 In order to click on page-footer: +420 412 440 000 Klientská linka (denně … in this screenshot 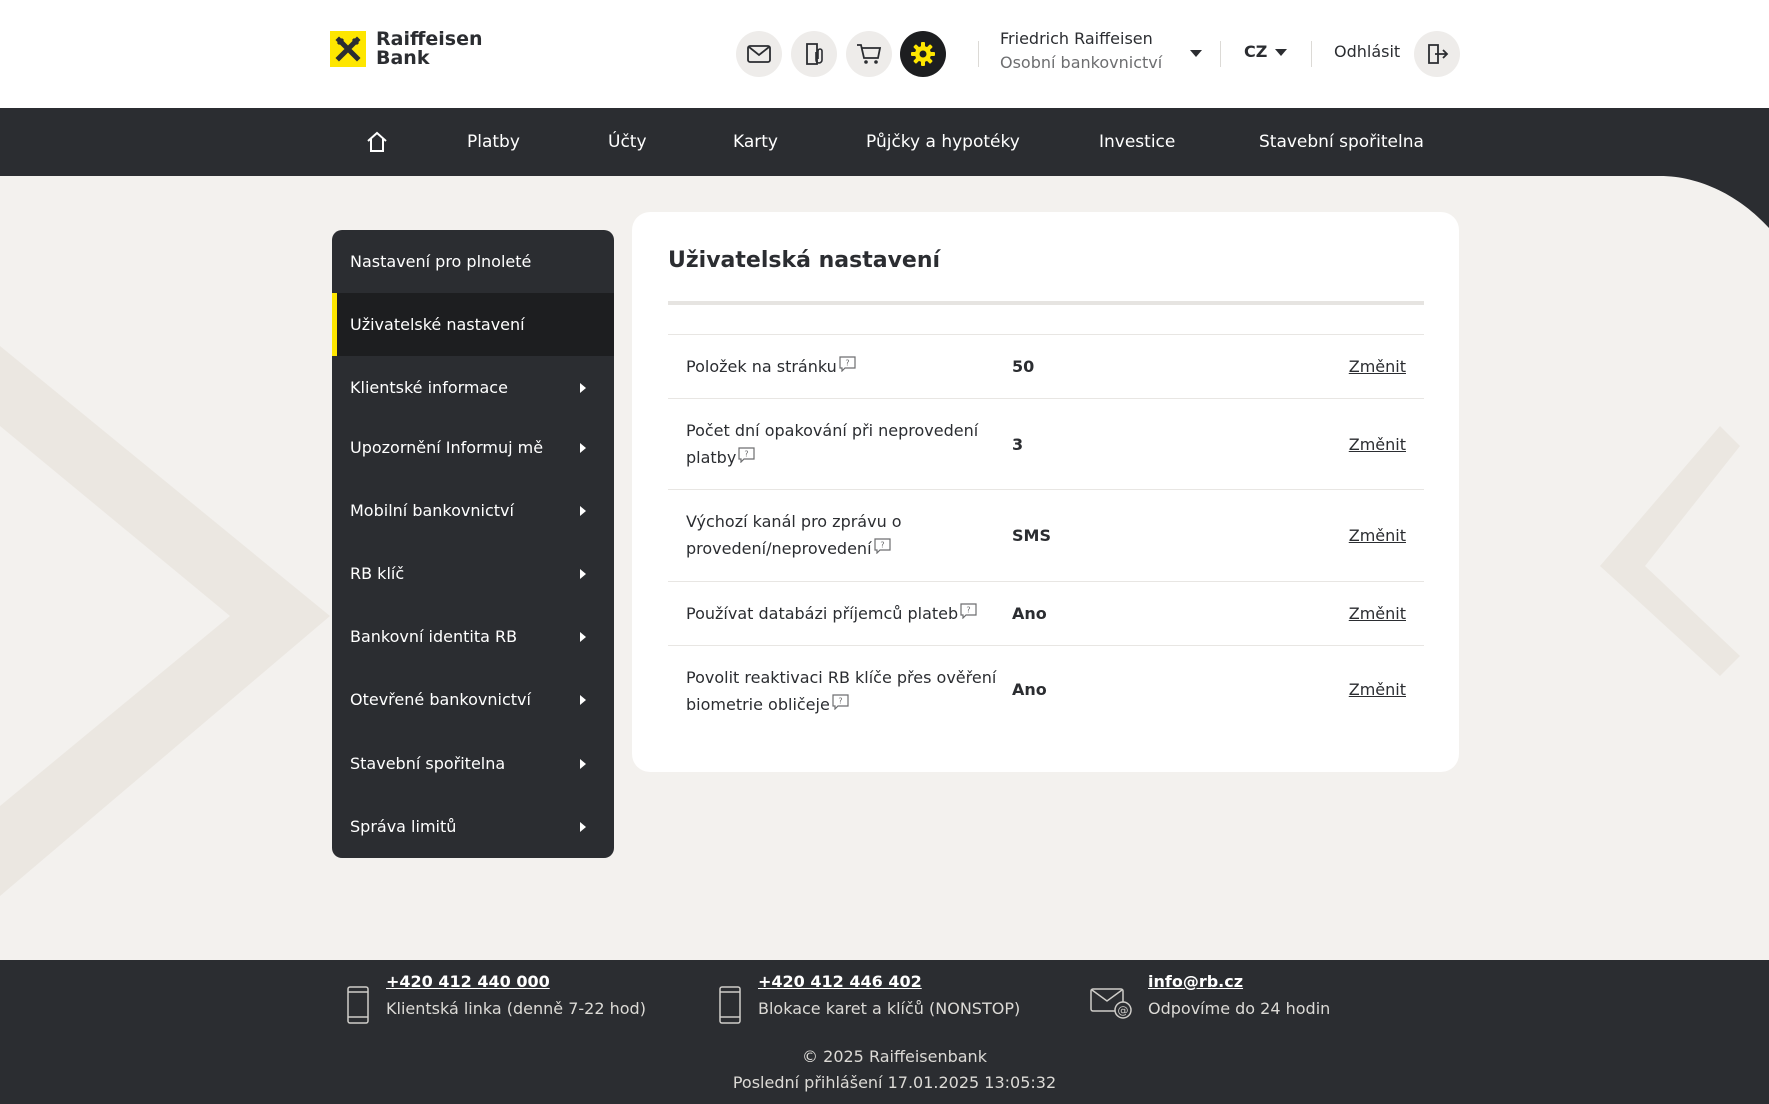, I will do `click(884, 1032)`.